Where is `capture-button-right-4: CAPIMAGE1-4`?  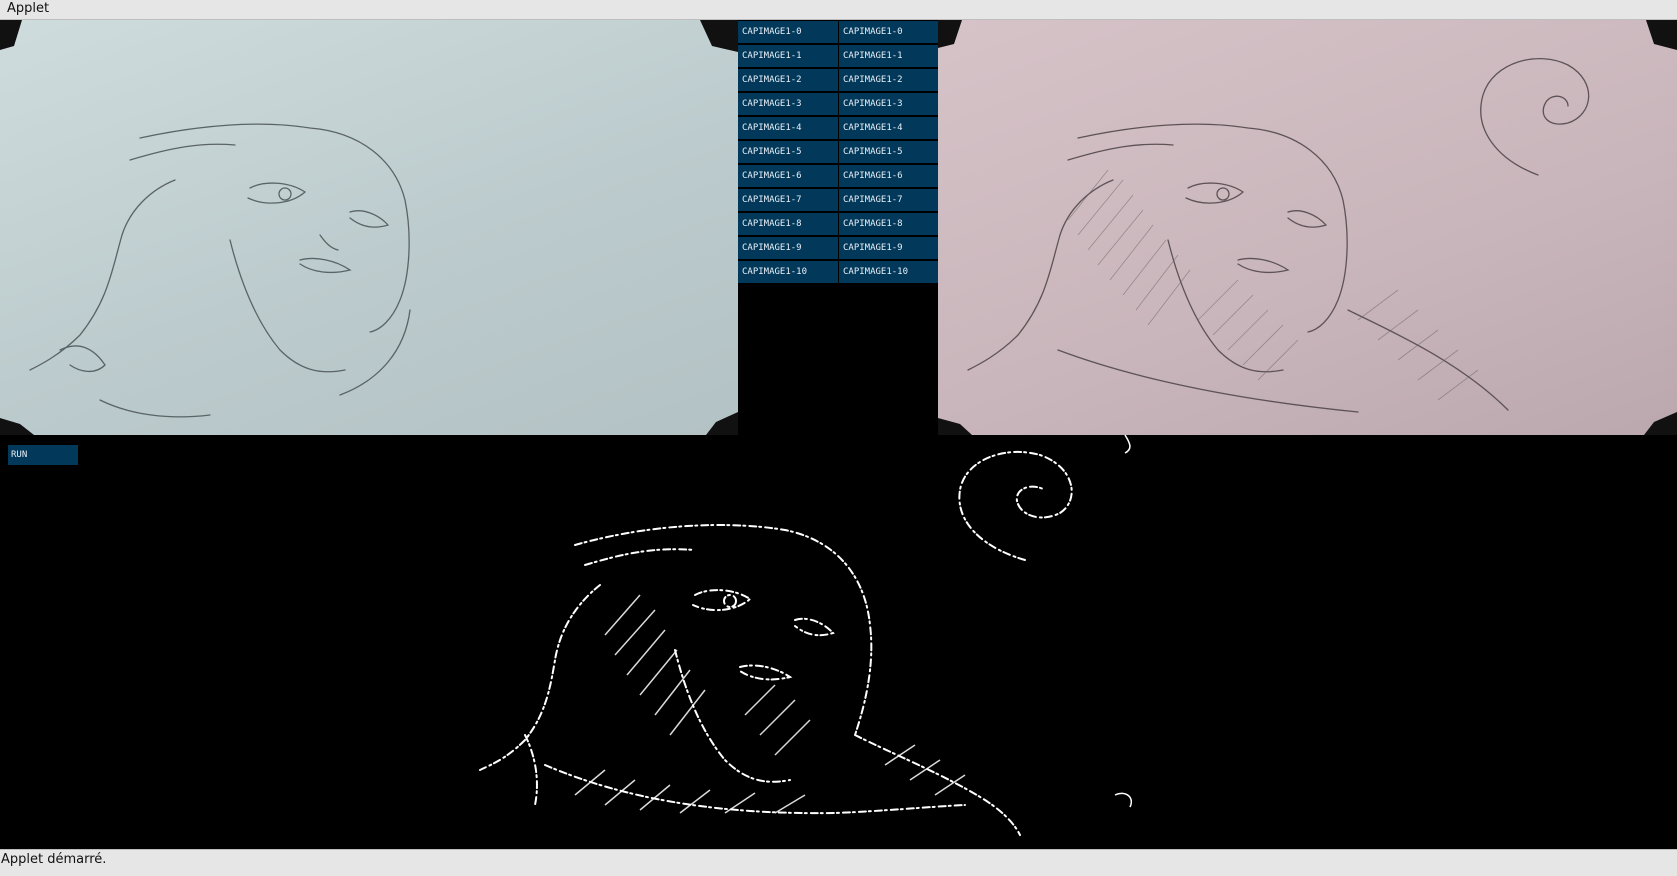 capture-button-right-4: CAPIMAGE1-4 is located at coordinates (888, 128).